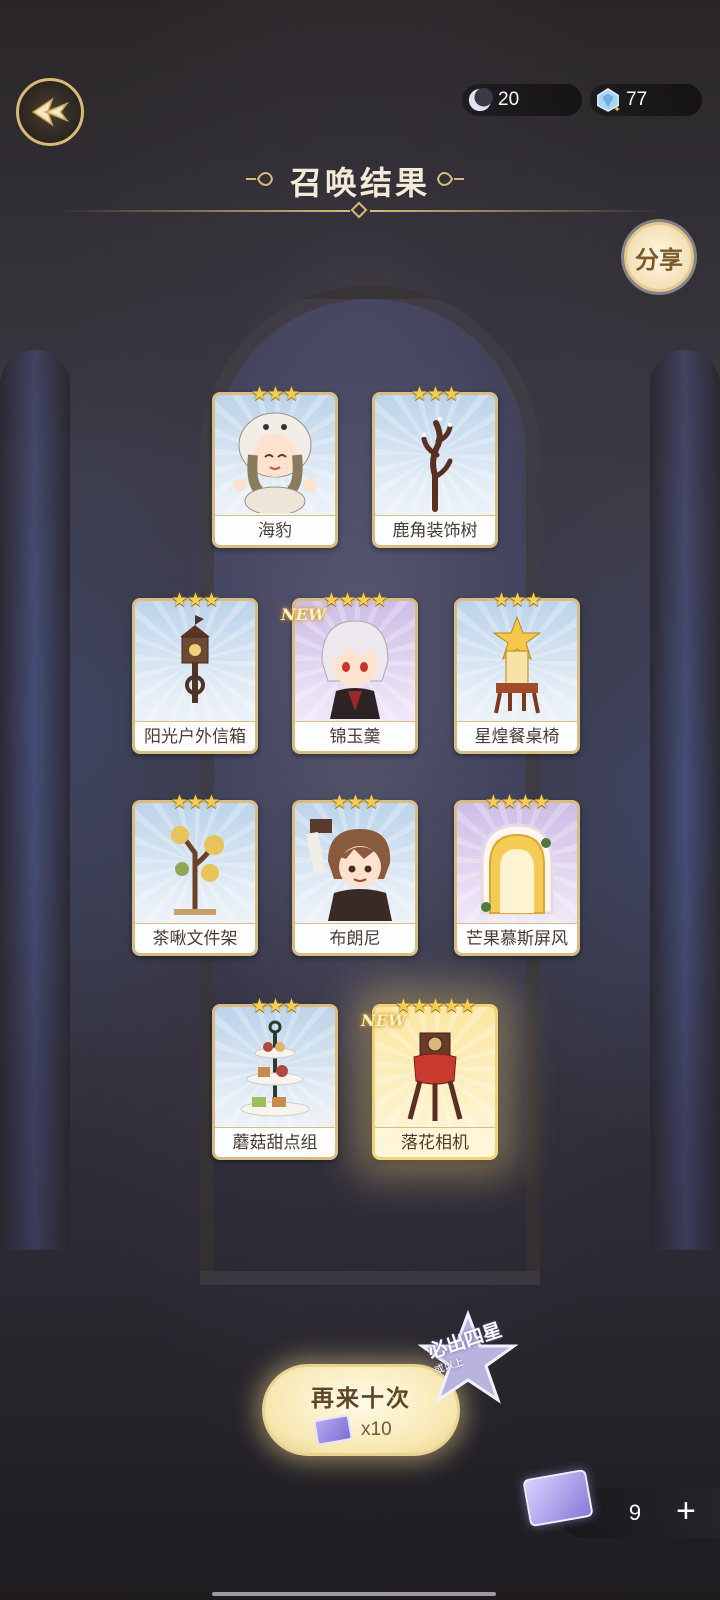 The image size is (720, 1600). Describe the element at coordinates (686, 1511) in the screenshot. I see `add-tickets-button: +` at that location.